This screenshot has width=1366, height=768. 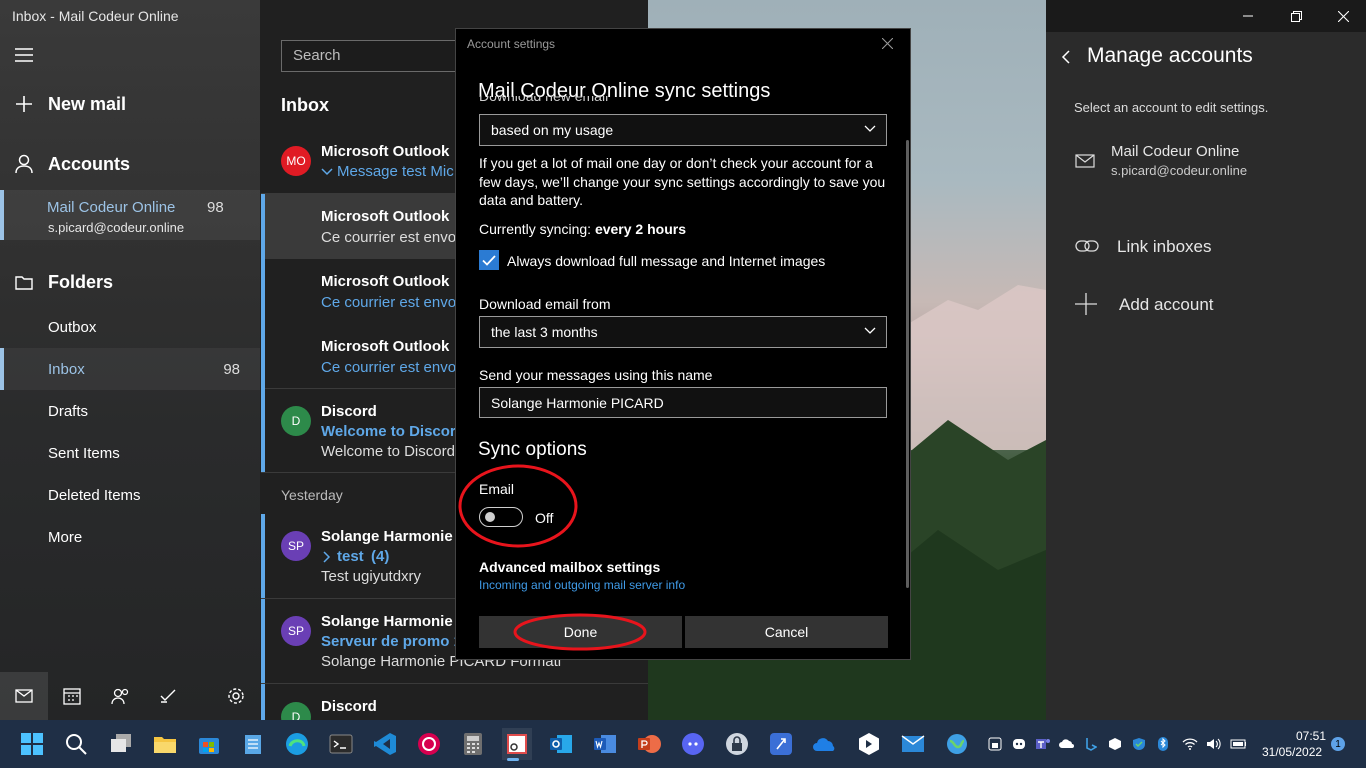 What do you see at coordinates (130, 327) in the screenshot?
I see `folder-outbox: Outbox` at bounding box center [130, 327].